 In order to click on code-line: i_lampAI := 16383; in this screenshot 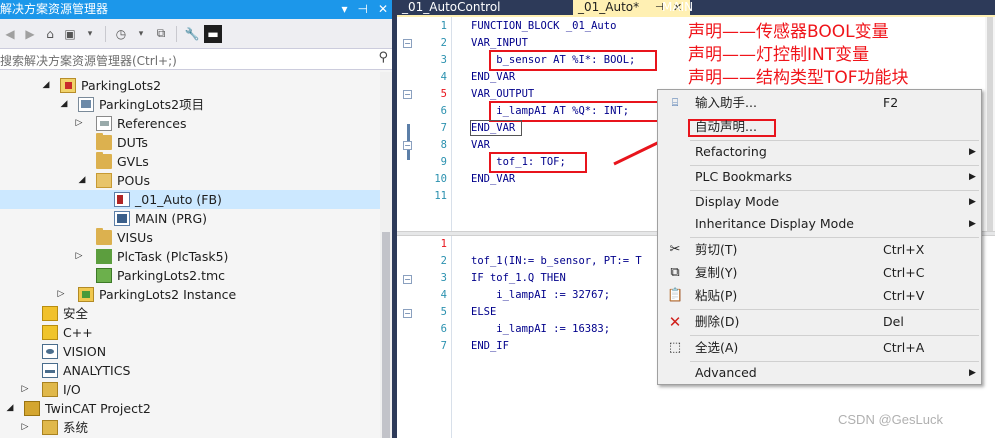, I will do `click(540, 329)`.